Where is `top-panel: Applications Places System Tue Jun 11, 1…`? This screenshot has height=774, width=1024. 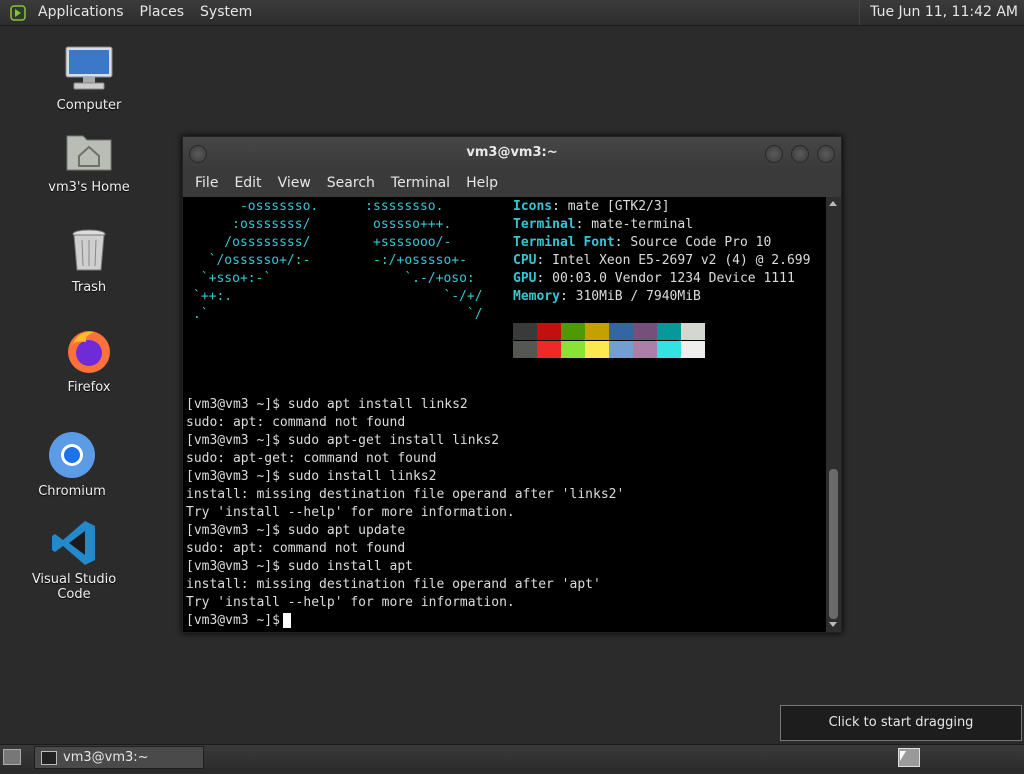
top-panel: Applications Places System Tue Jun 11, 1… is located at coordinates (512, 13).